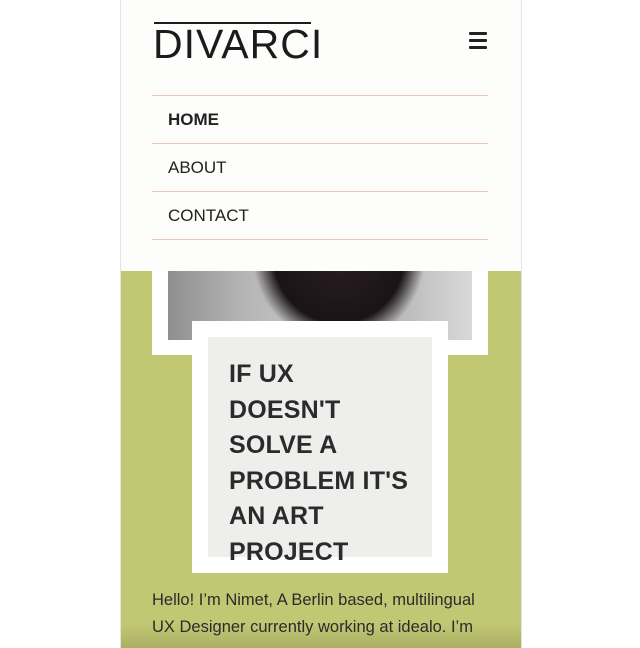 The width and height of the screenshot is (640, 648). Describe the element at coordinates (478, 41) in the screenshot. I see `hamburger-menu-icon` at that location.